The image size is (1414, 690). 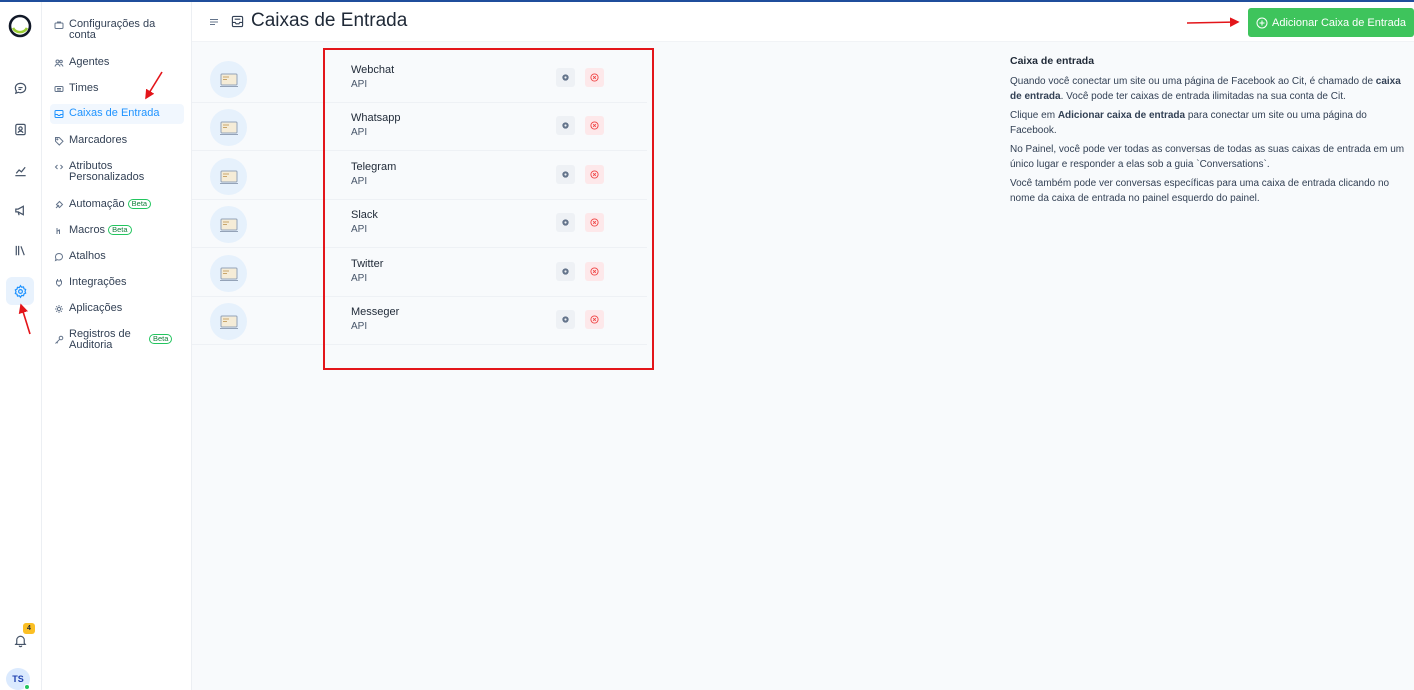 What do you see at coordinates (114, 113) in the screenshot?
I see `sidebar-item-label: Caixas de Entrada` at bounding box center [114, 113].